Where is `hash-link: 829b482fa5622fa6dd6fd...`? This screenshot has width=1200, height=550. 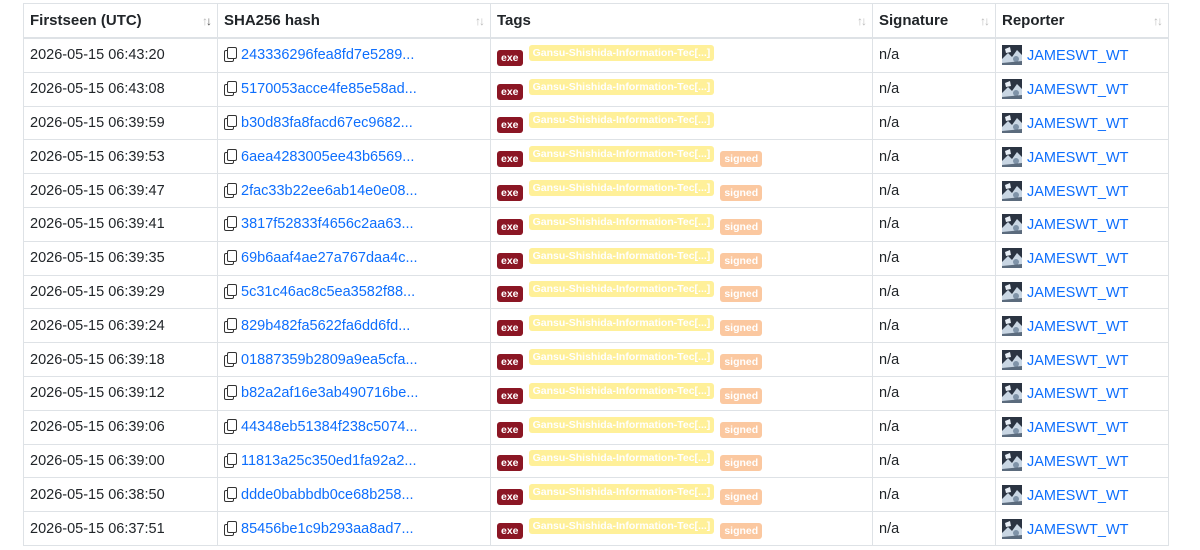 hash-link: 829b482fa5622fa6dd6fd... is located at coordinates (325, 326).